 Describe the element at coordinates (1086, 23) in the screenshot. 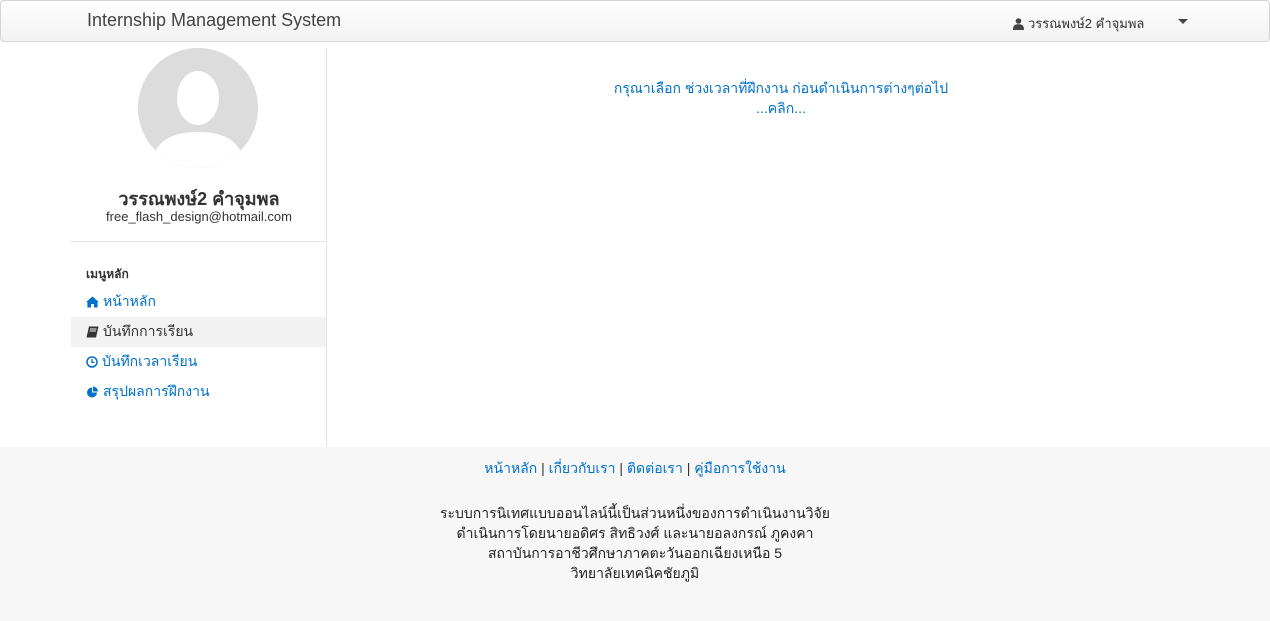

I see `user-menu-name: วรรณพงษ์2 คำจุมพล` at that location.